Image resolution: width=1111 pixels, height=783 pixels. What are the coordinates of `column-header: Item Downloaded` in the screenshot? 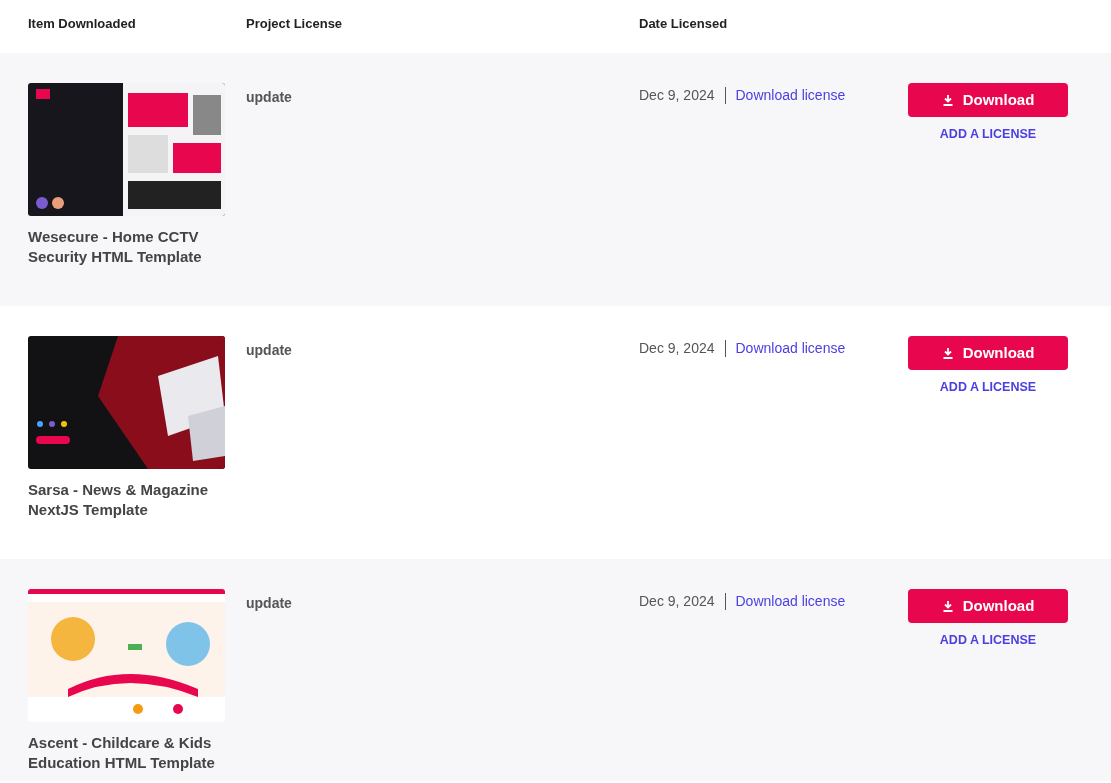 It's located at (82, 23).